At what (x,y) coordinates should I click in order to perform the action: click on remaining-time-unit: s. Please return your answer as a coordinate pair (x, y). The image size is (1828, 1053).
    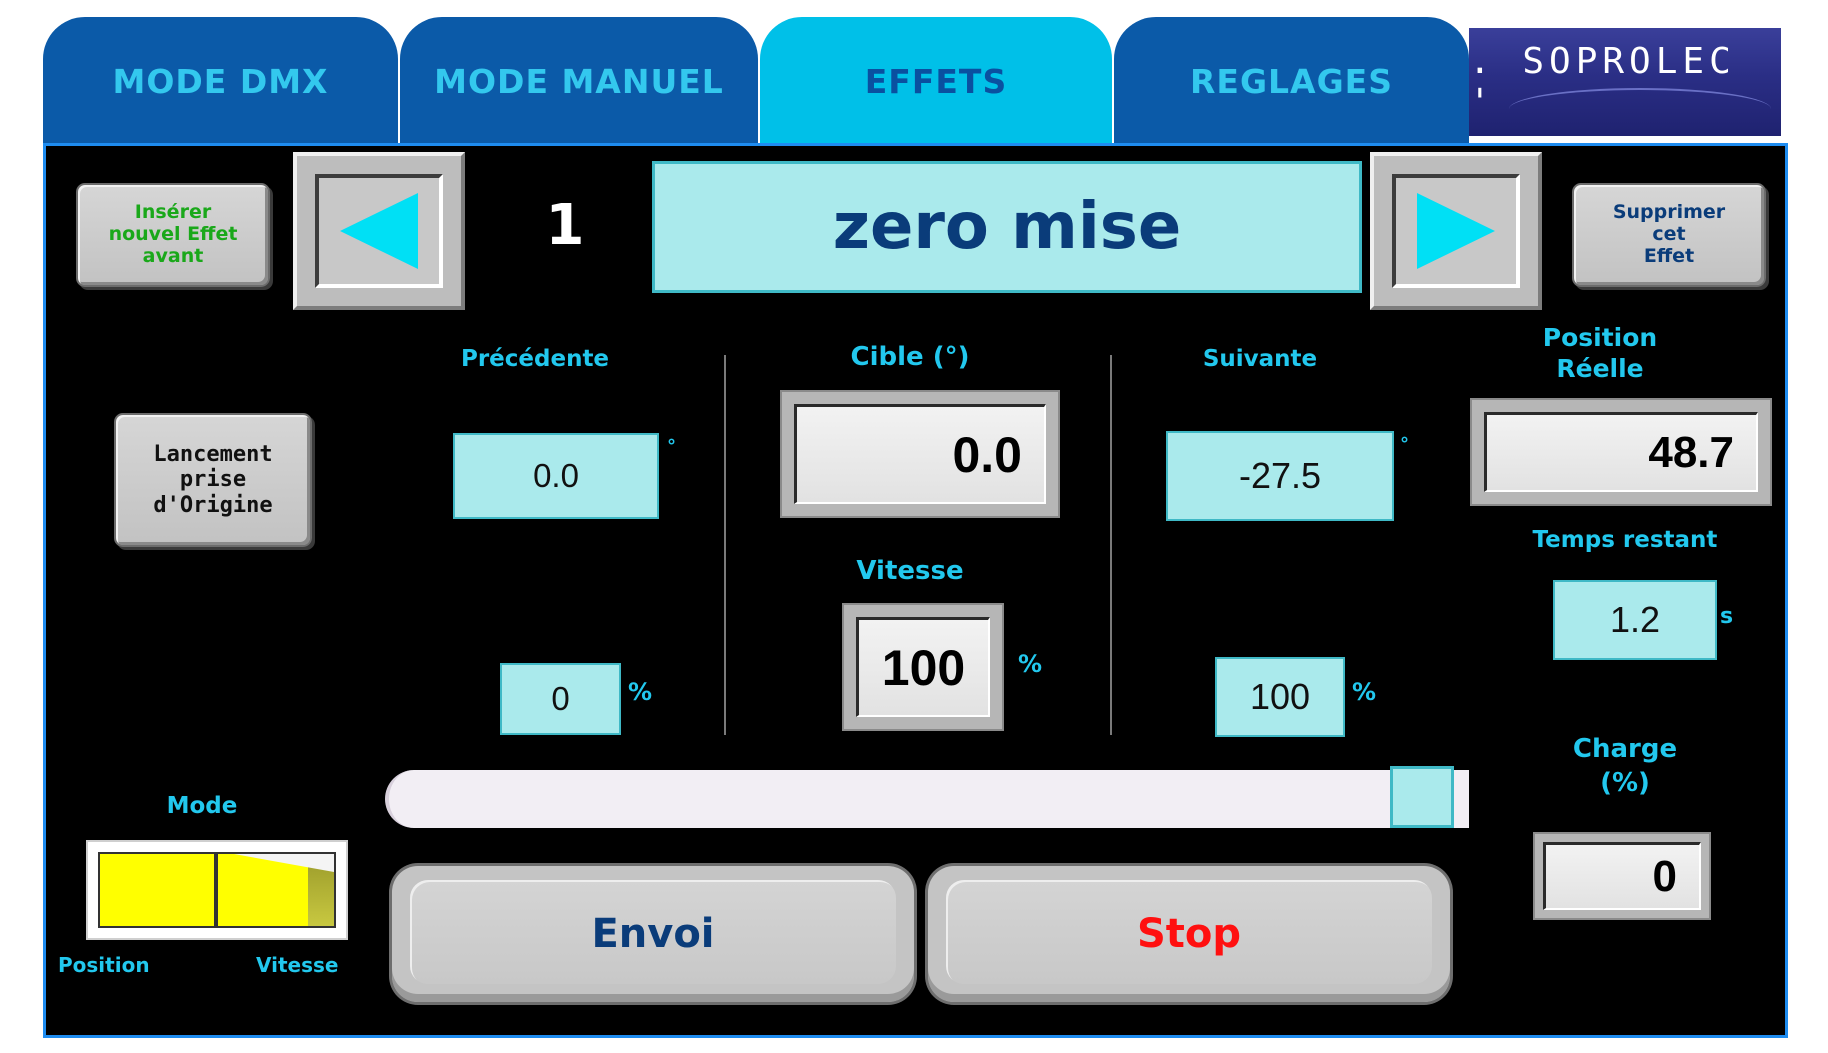
    Looking at the image, I should click on (1727, 616).